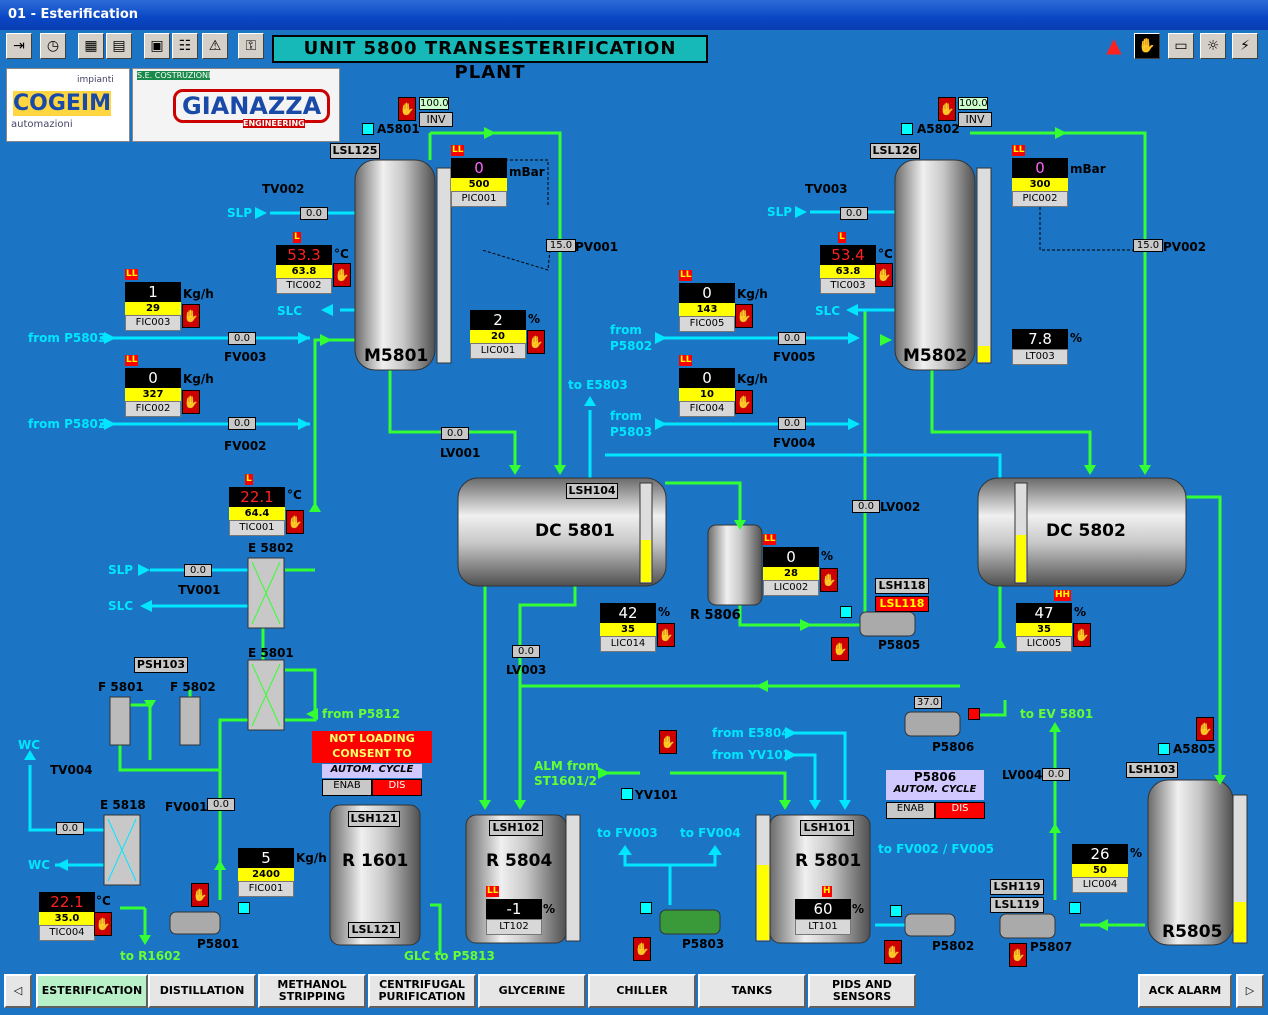 The image size is (1268, 1015). What do you see at coordinates (910, 810) in the screenshot?
I see `p5806-enab-button: ENAB` at bounding box center [910, 810].